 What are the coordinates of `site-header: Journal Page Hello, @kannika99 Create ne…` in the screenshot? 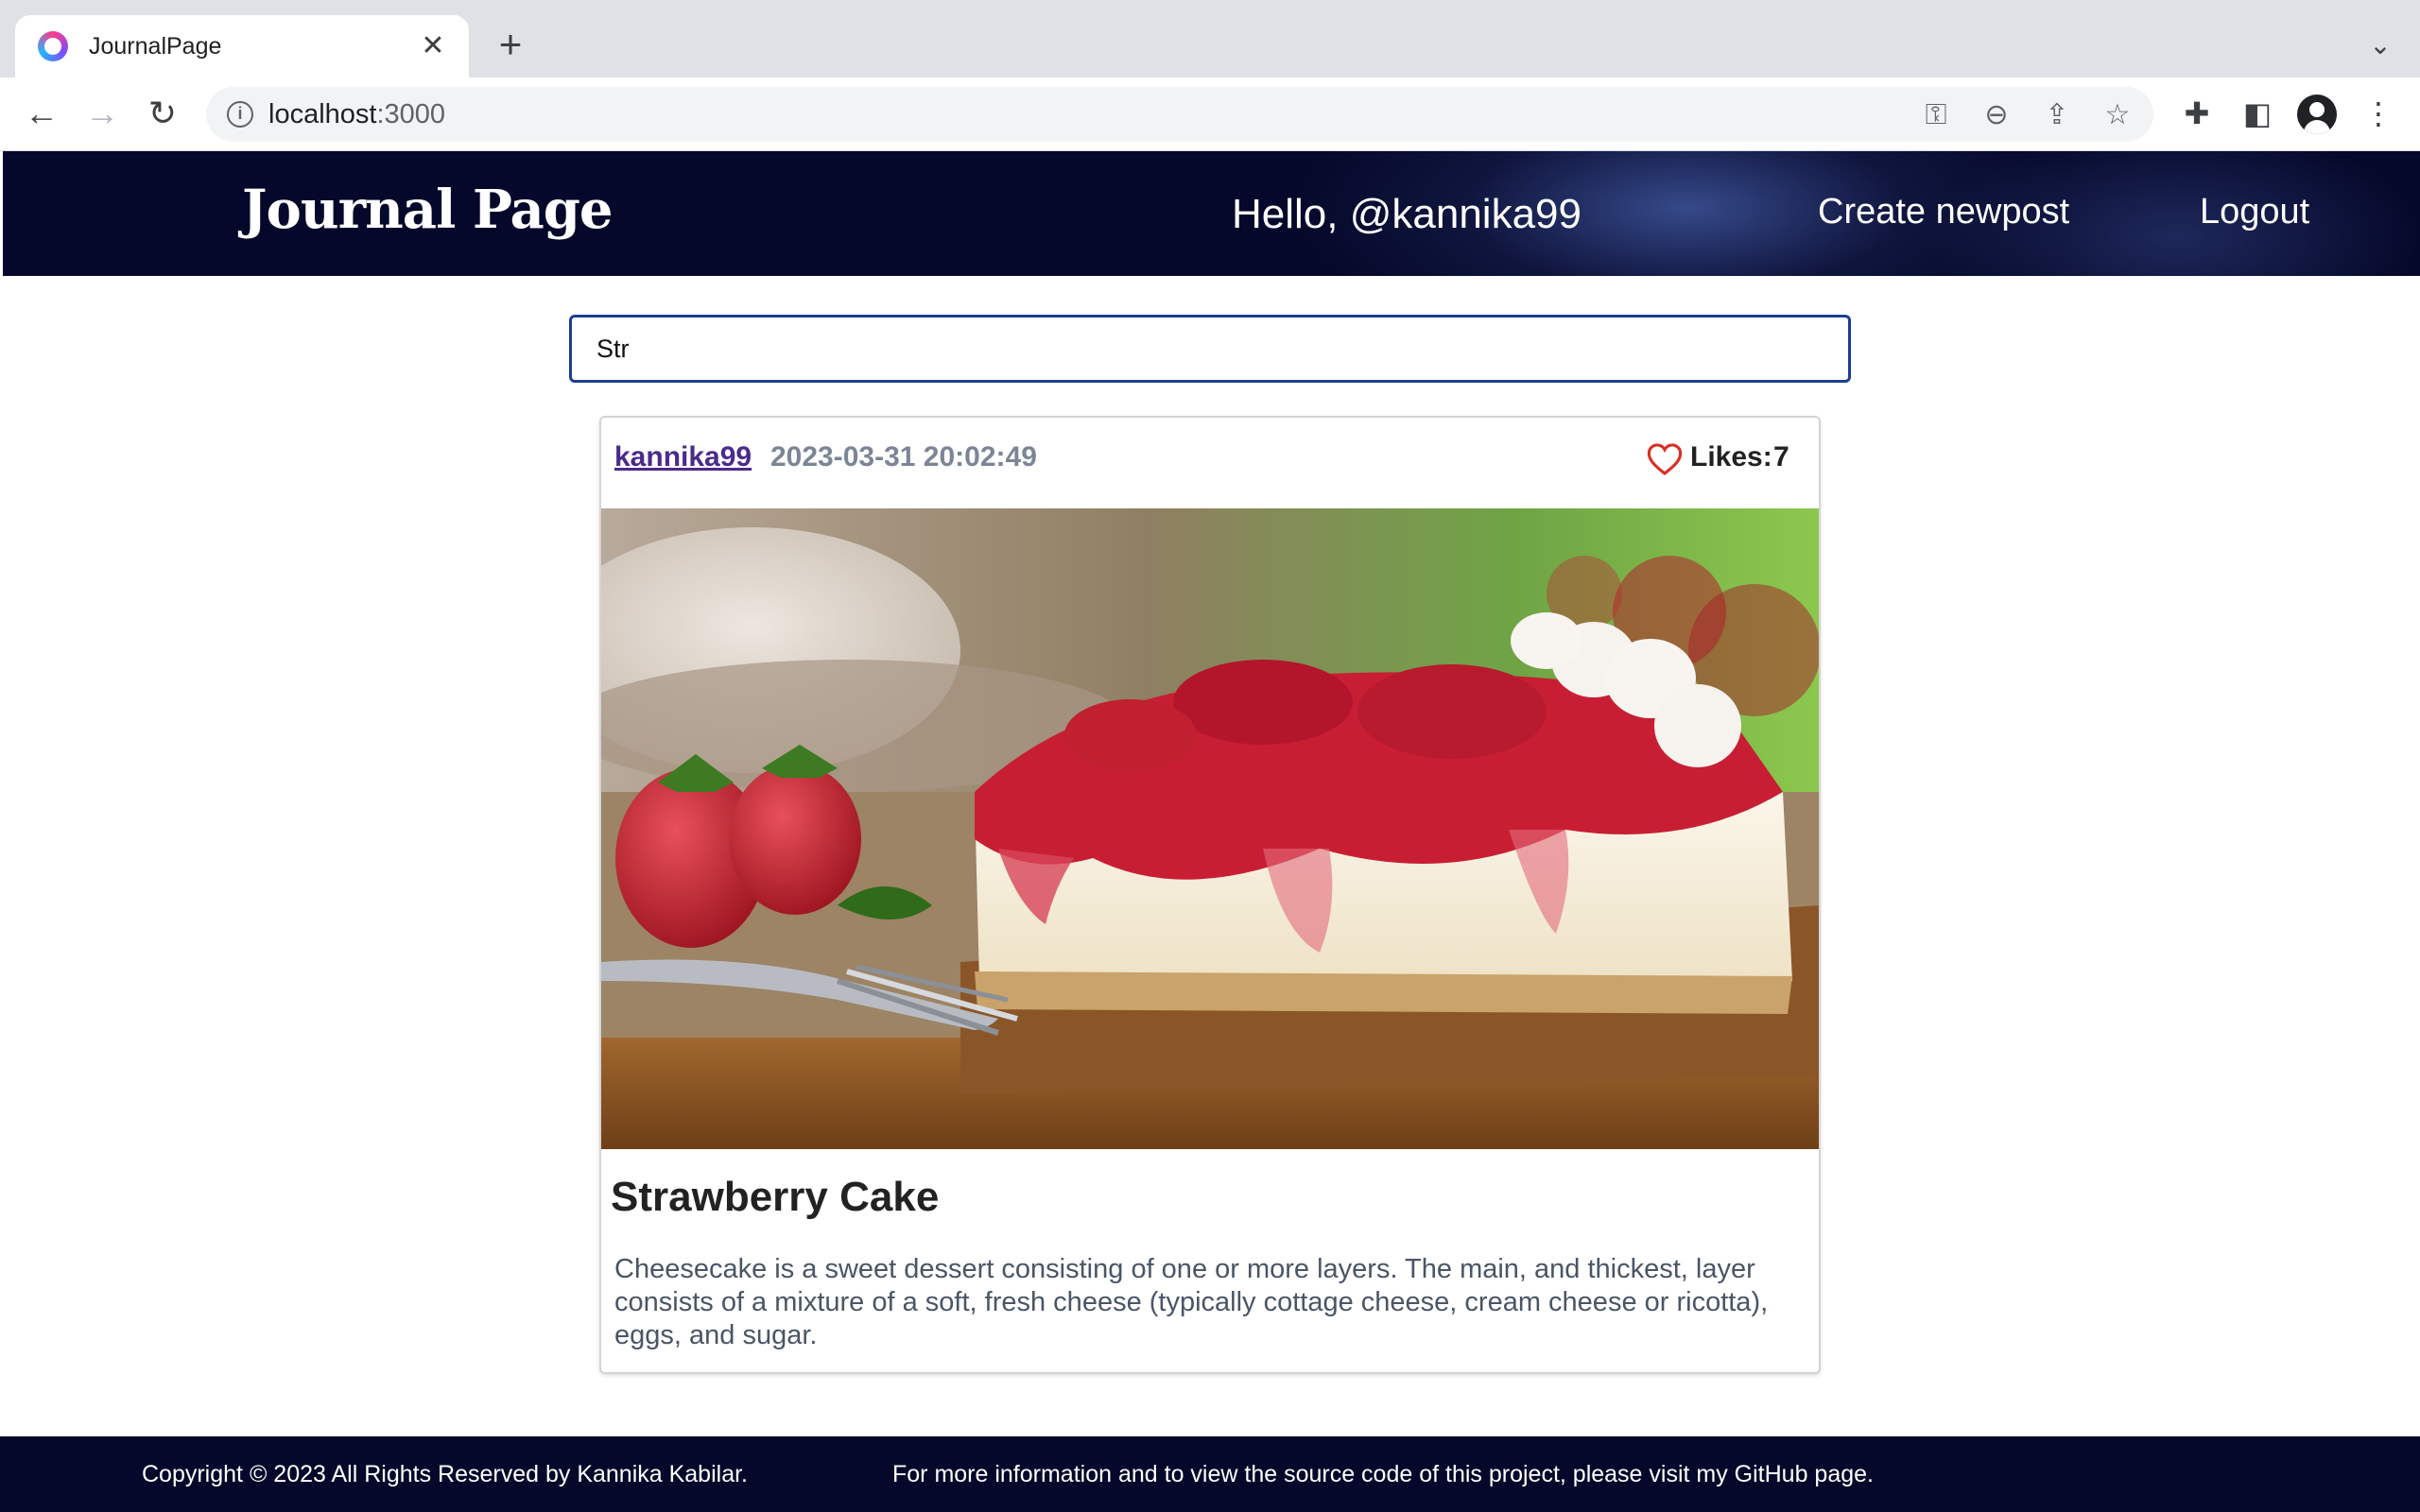 It's located at (1211, 213).